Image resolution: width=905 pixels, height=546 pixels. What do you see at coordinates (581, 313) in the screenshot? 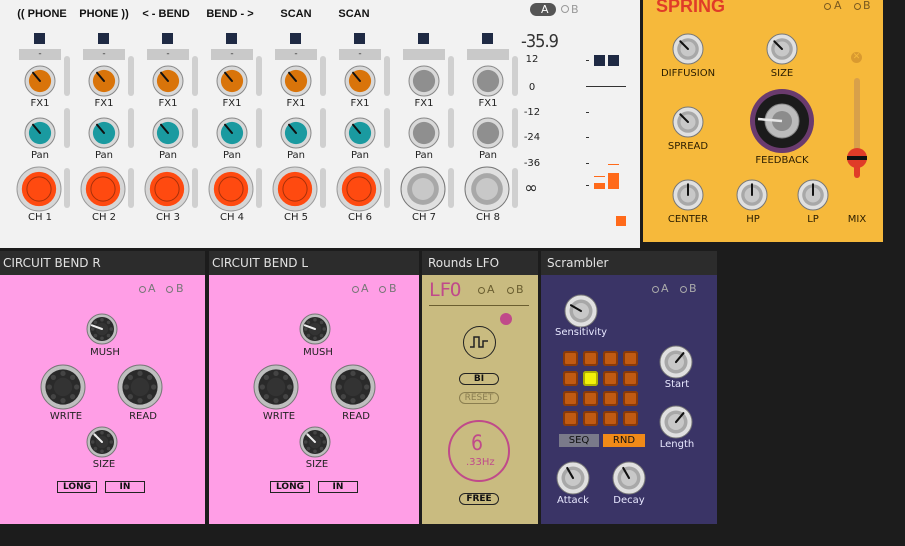
I see `sensitivity-knob` at bounding box center [581, 313].